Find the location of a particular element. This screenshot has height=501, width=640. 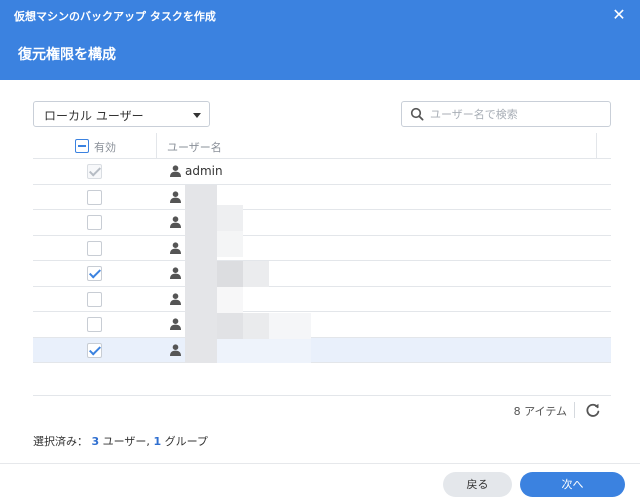

select-all-checkbox is located at coordinates (82, 146).